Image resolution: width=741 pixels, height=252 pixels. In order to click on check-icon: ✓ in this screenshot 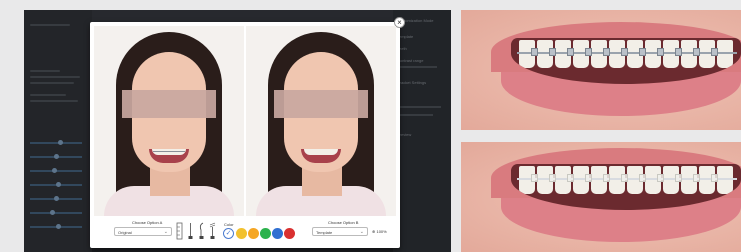, I will do `click(228, 233)`.